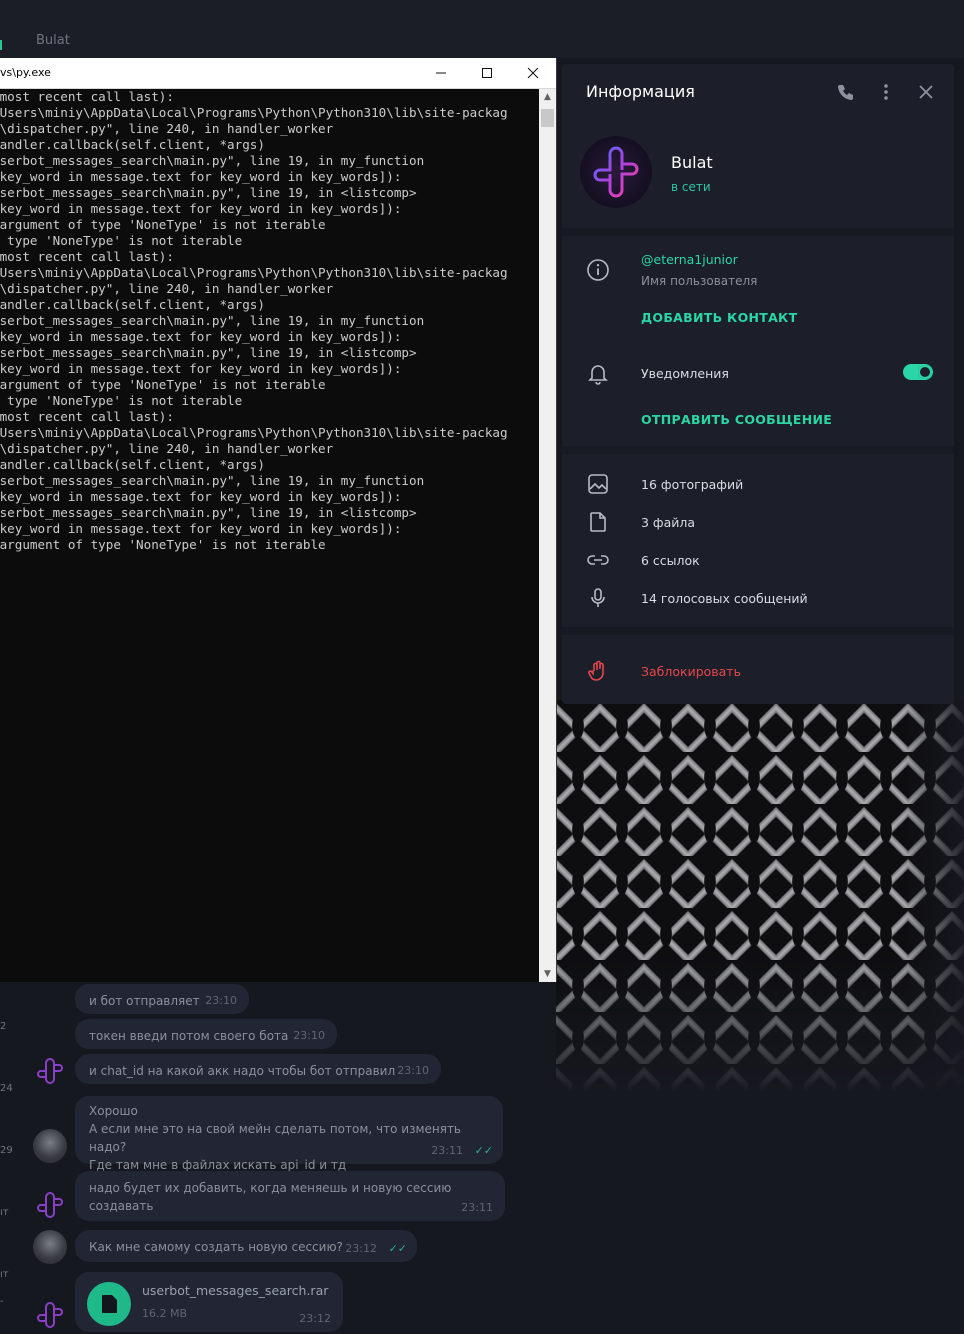 This screenshot has width=964, height=1334. Describe the element at coordinates (189, 1036) in the screenshot. I see `message-text: токен введи потом своего бота` at that location.